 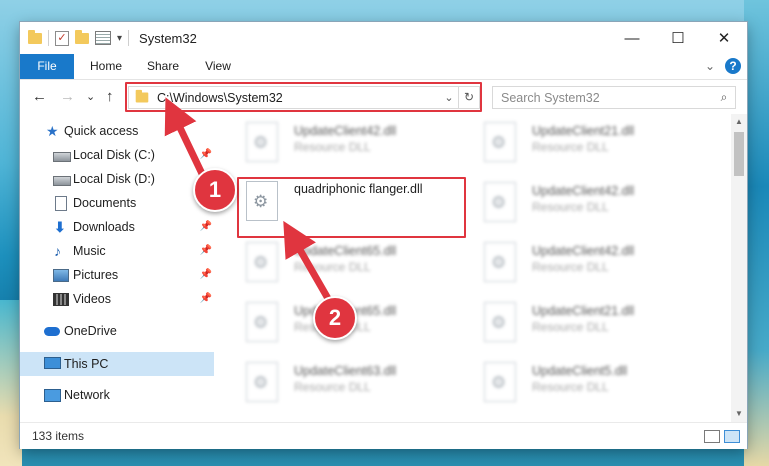 I want to click on this-pc-icon, so click(x=52, y=363).